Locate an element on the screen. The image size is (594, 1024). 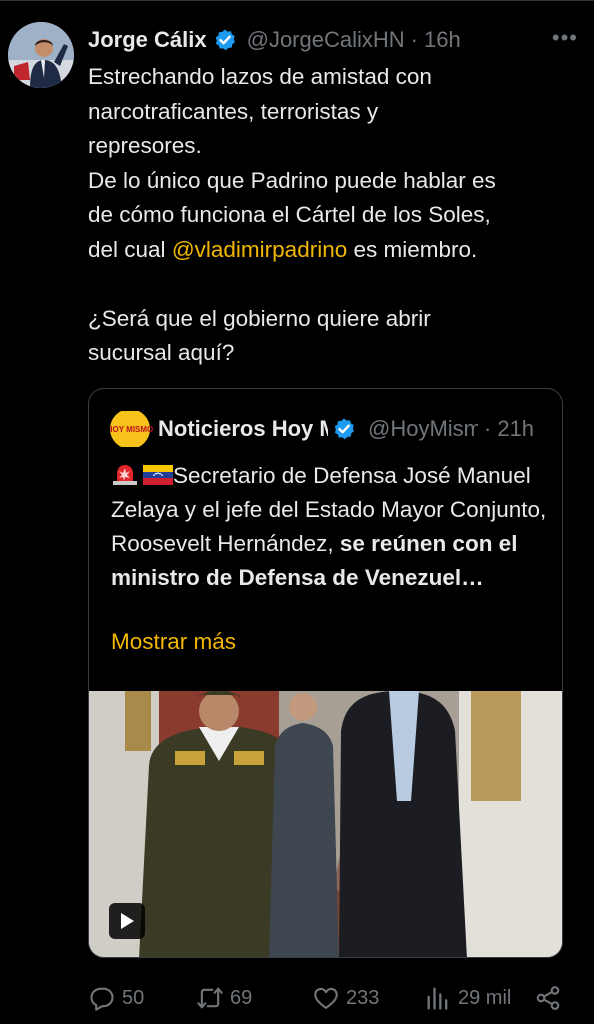
tweet-line: sucursal aquí? is located at coordinates (161, 352).